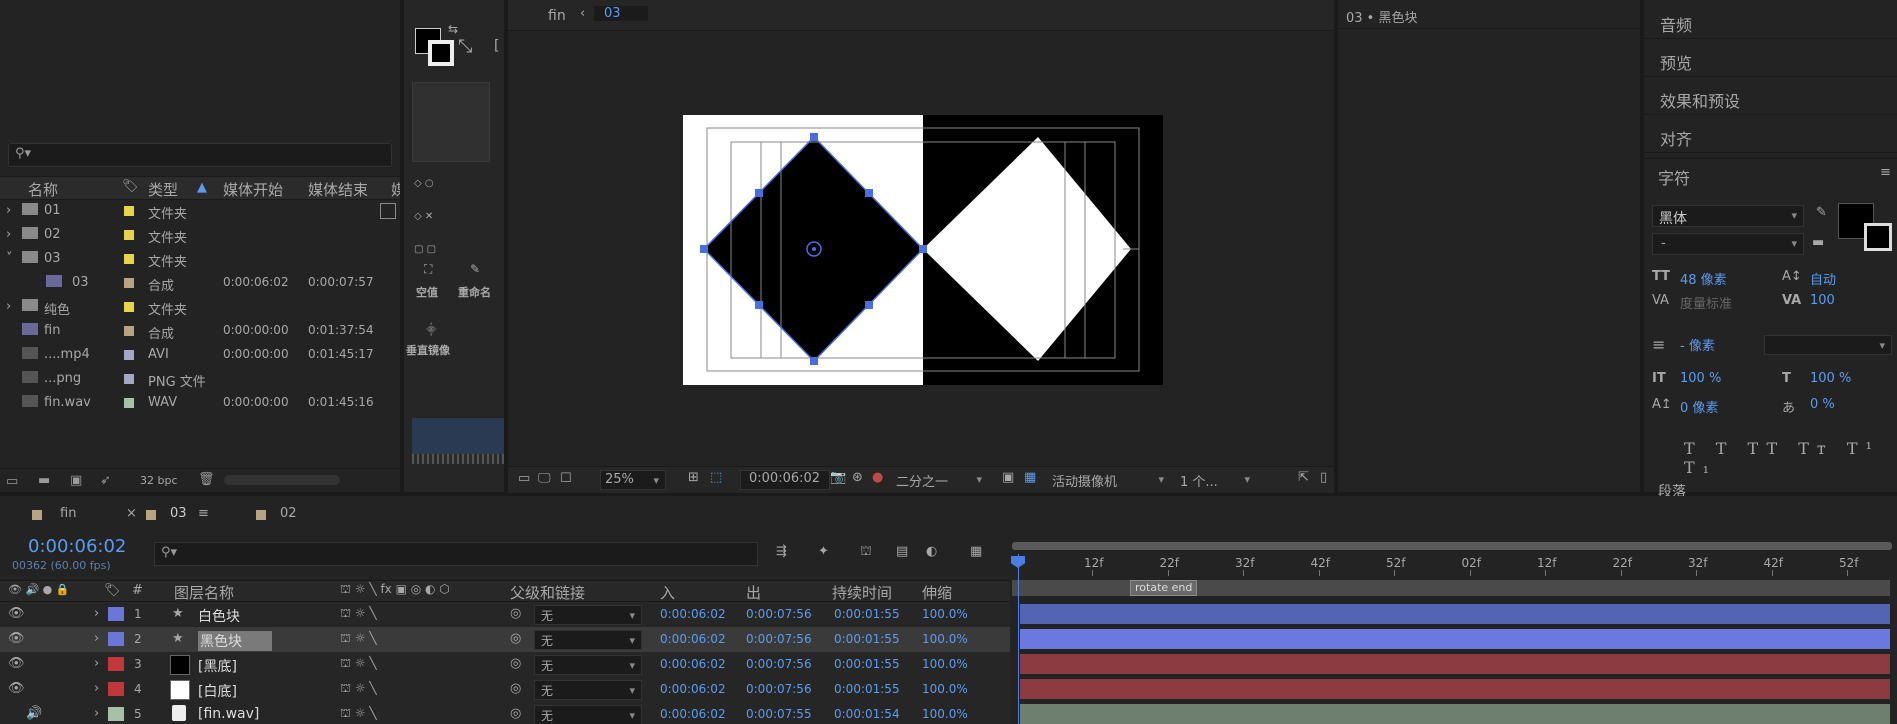  What do you see at coordinates (1790, 458) in the screenshot?
I see `text-style-buttons: T T TT Tт T¹ T₁` at bounding box center [1790, 458].